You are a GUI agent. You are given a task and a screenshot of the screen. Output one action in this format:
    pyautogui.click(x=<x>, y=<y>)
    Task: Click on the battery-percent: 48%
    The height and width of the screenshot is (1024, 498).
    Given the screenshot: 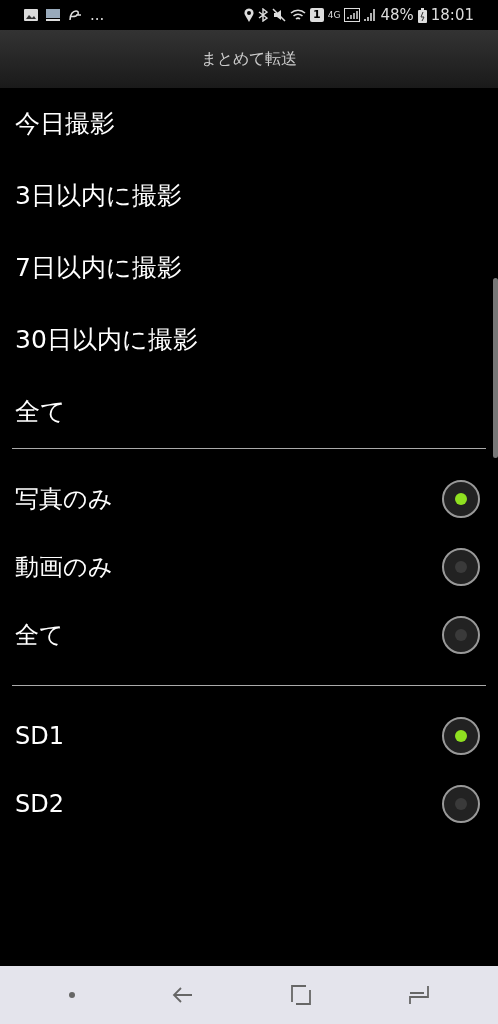 What is the action you would take?
    pyautogui.click(x=397, y=15)
    